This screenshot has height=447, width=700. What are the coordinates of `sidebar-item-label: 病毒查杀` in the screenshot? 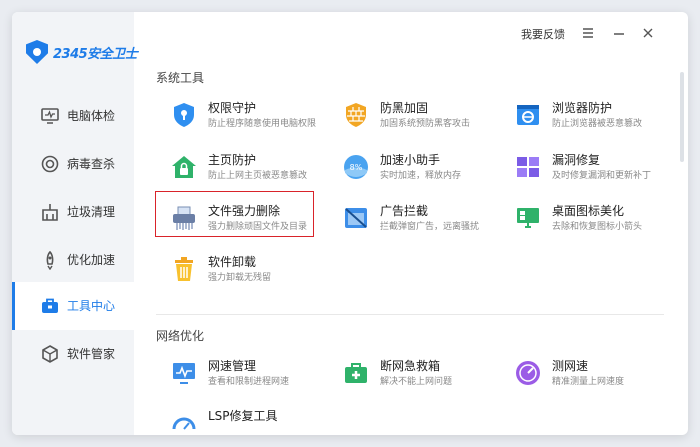 It's located at (91, 164).